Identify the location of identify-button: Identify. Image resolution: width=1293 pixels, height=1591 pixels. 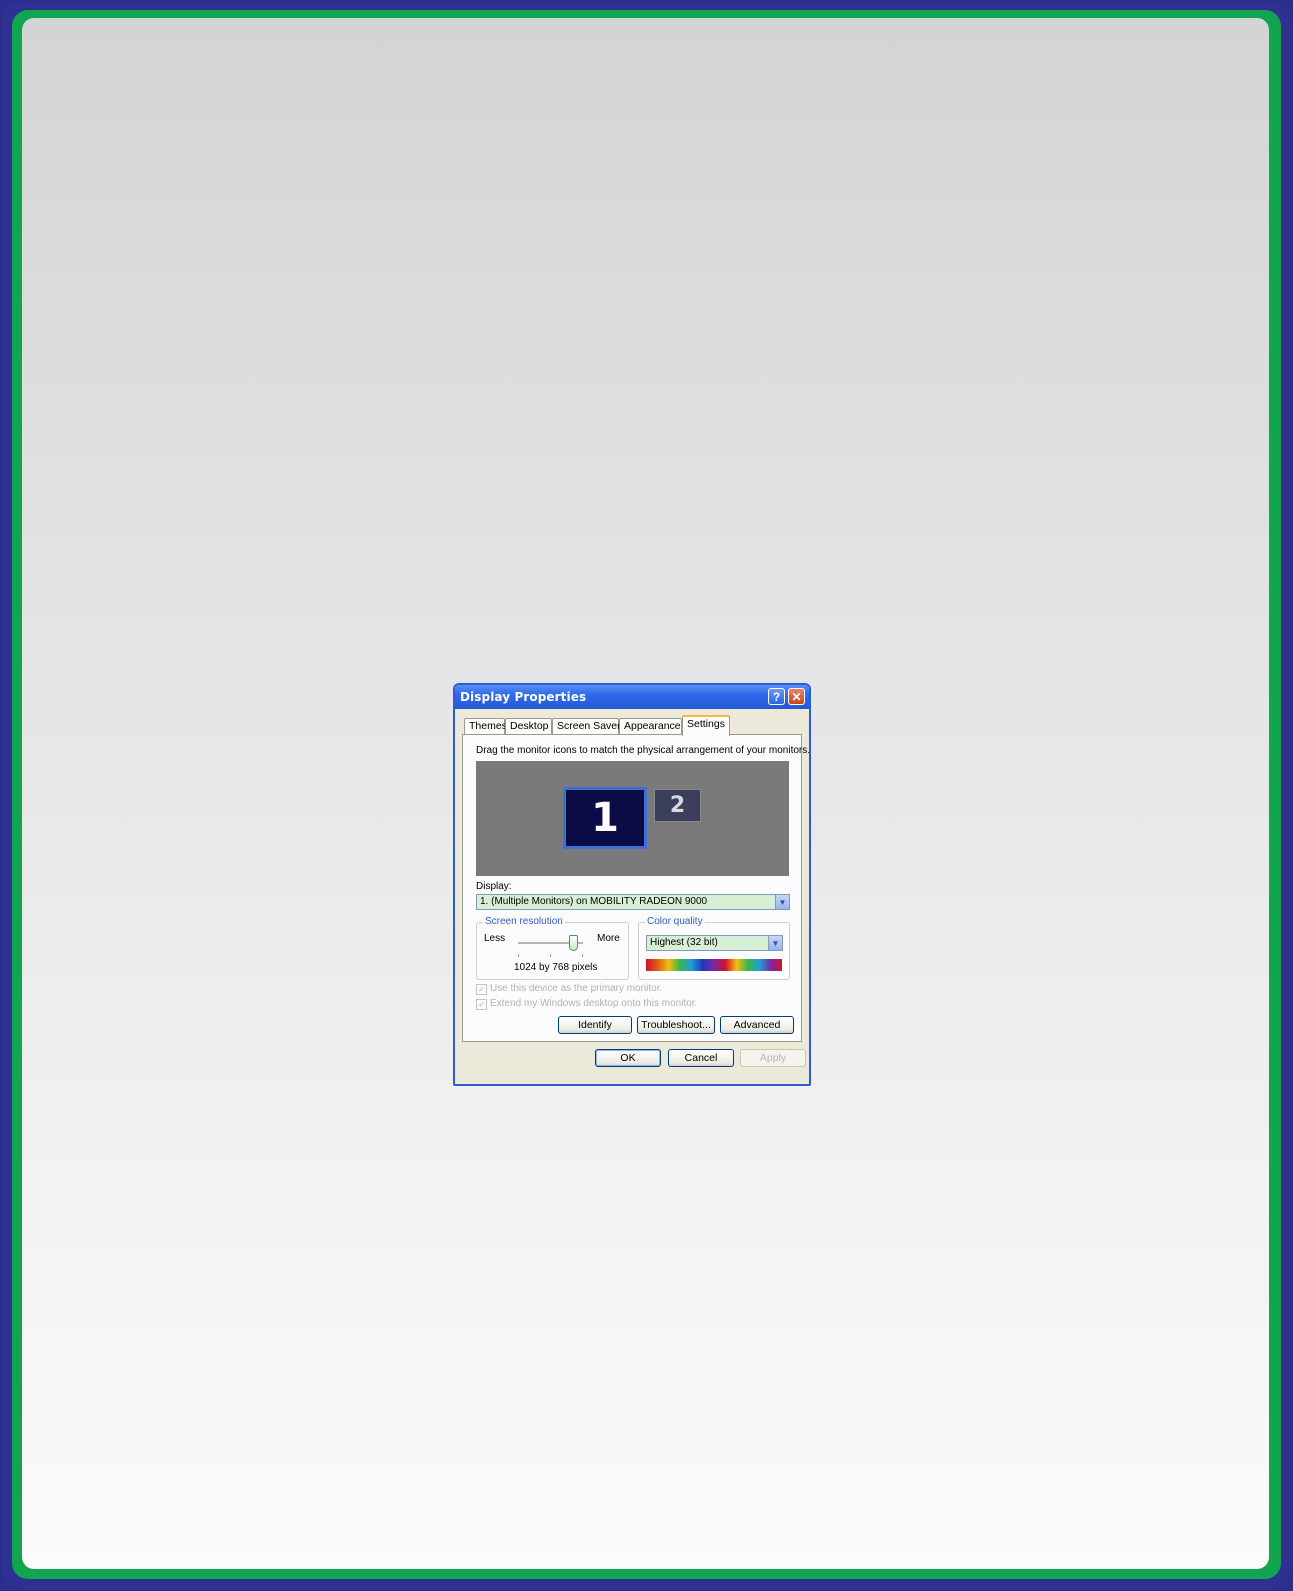
(595, 1025).